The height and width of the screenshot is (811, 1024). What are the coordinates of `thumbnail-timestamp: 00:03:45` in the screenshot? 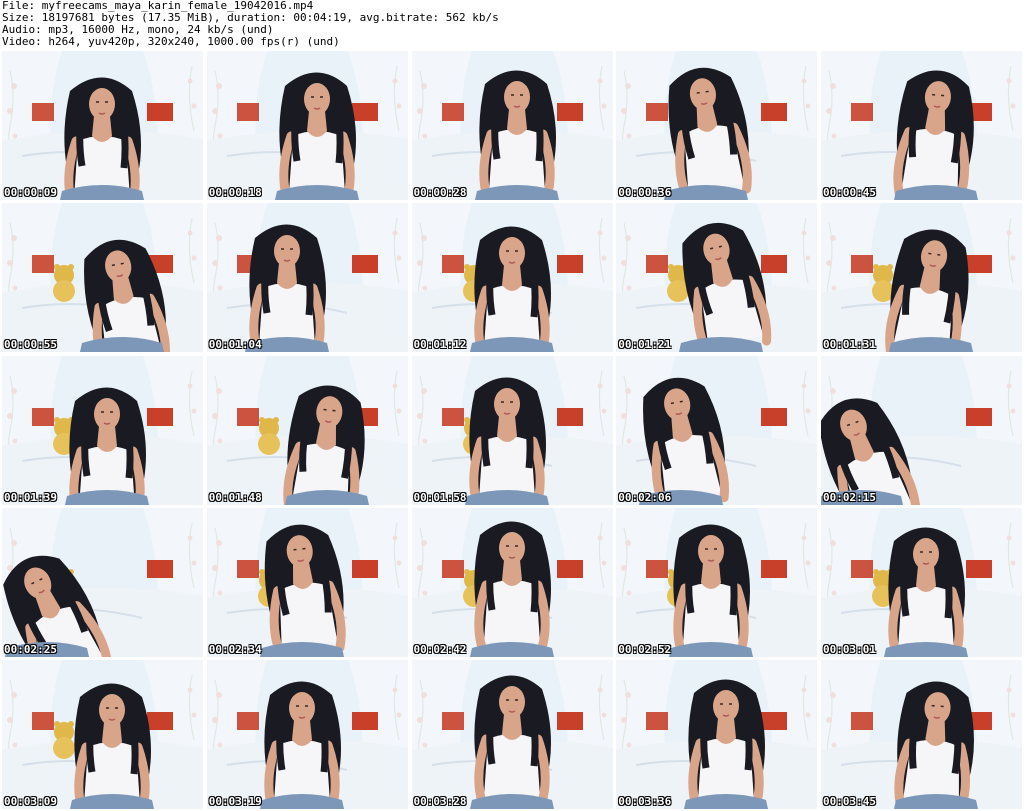 It's located at (849, 801).